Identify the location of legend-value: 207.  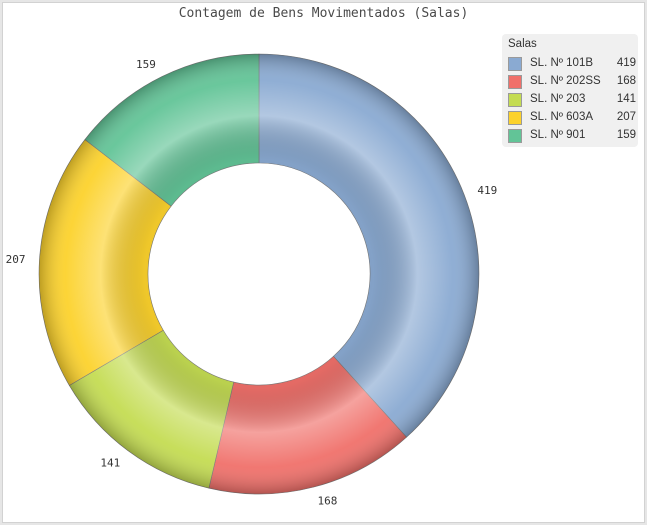
(626, 117).